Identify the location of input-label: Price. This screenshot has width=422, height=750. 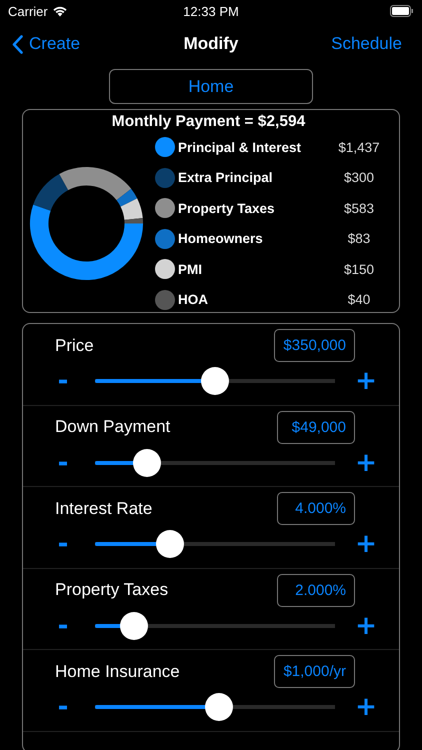
(74, 346).